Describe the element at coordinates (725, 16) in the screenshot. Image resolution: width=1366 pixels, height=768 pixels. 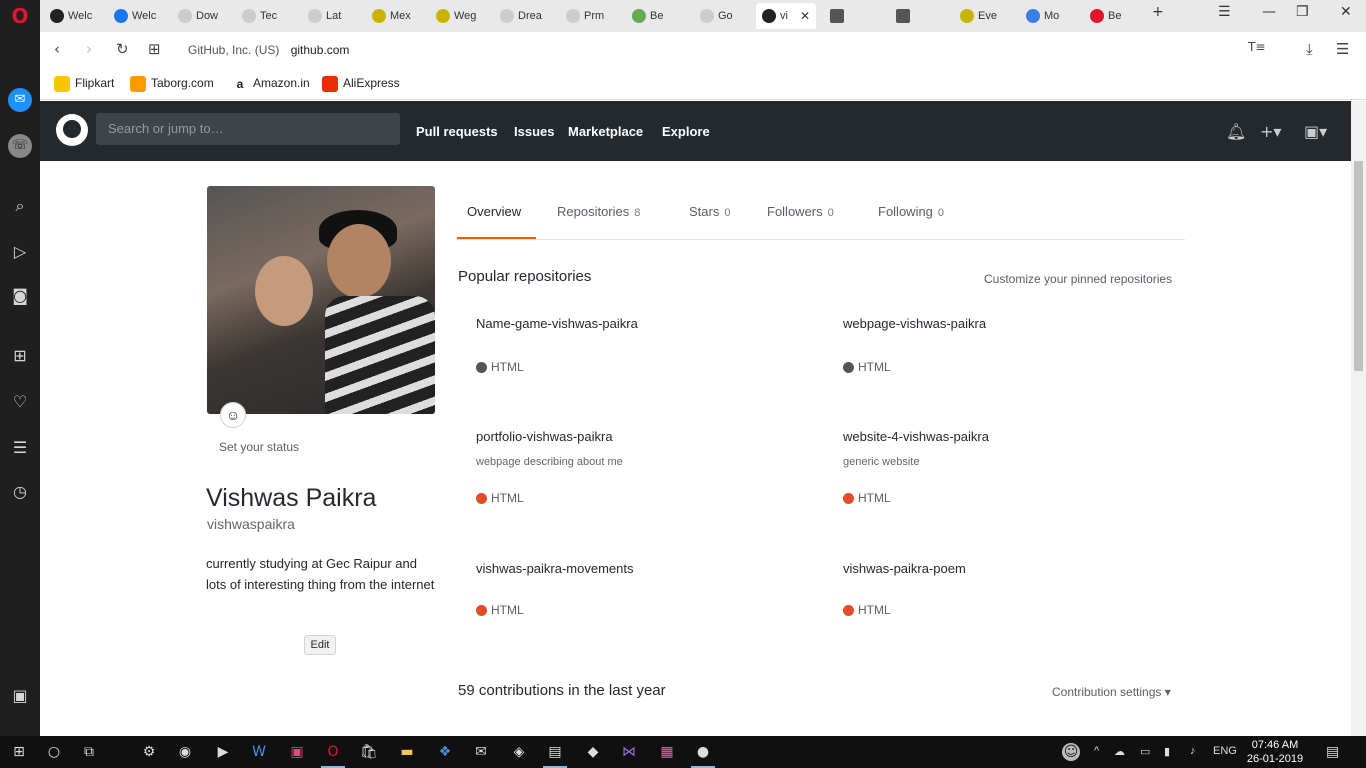
I see `browser-tab: Go` at that location.